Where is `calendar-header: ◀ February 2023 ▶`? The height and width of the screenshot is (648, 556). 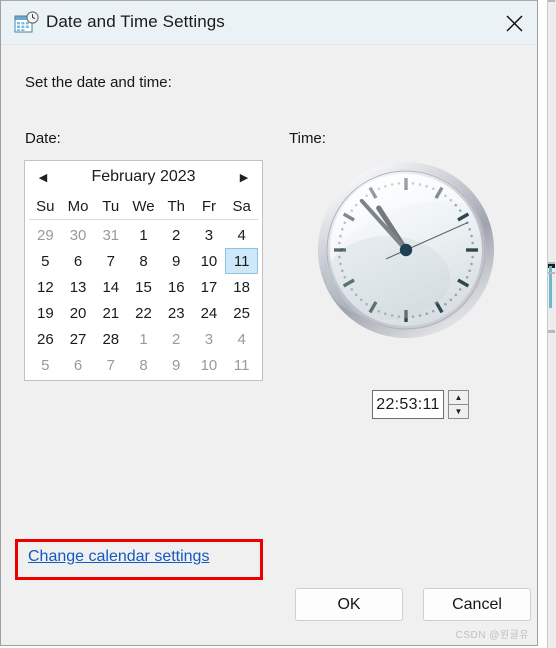 calendar-header: ◀ February 2023 ▶ is located at coordinates (143, 177).